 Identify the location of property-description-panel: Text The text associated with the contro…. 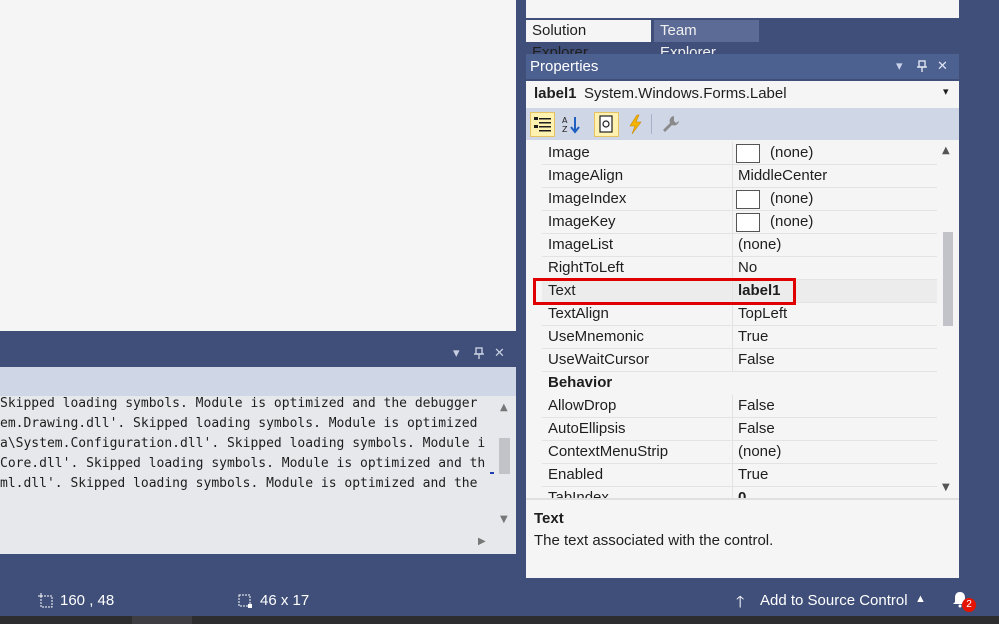
(742, 538).